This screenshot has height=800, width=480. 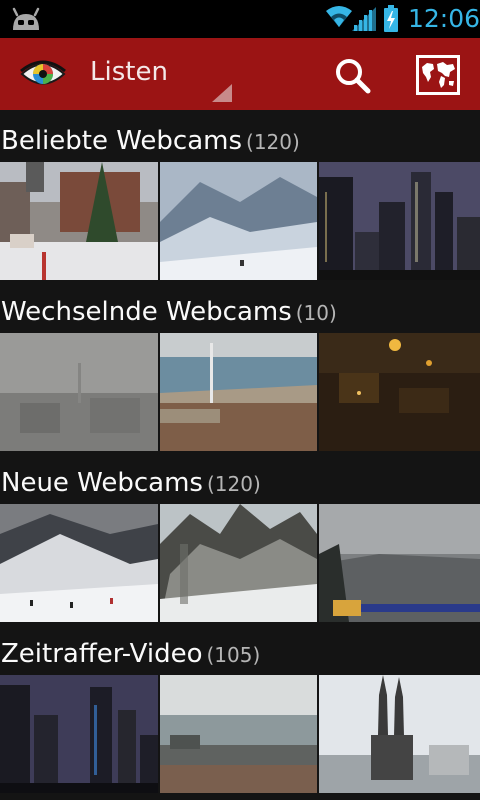 What do you see at coordinates (26, 21) in the screenshot?
I see `android-robot-icon` at bounding box center [26, 21].